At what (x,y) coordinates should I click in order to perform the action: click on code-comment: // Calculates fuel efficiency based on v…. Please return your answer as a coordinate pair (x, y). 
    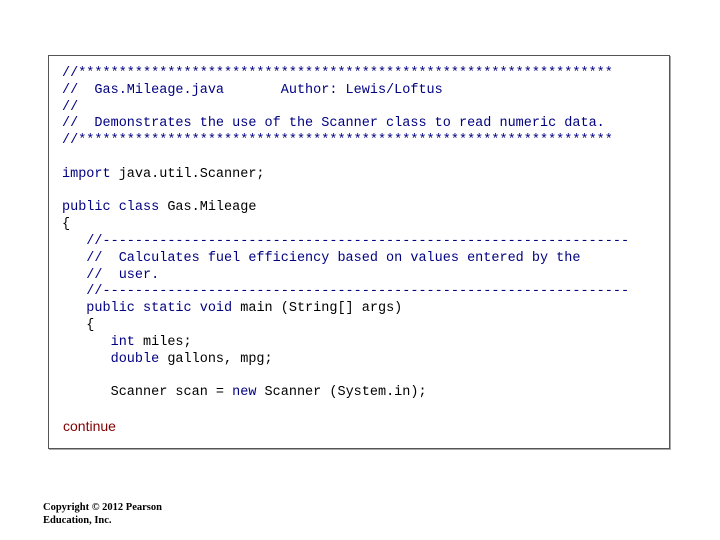
    Looking at the image, I should click on (321, 258).